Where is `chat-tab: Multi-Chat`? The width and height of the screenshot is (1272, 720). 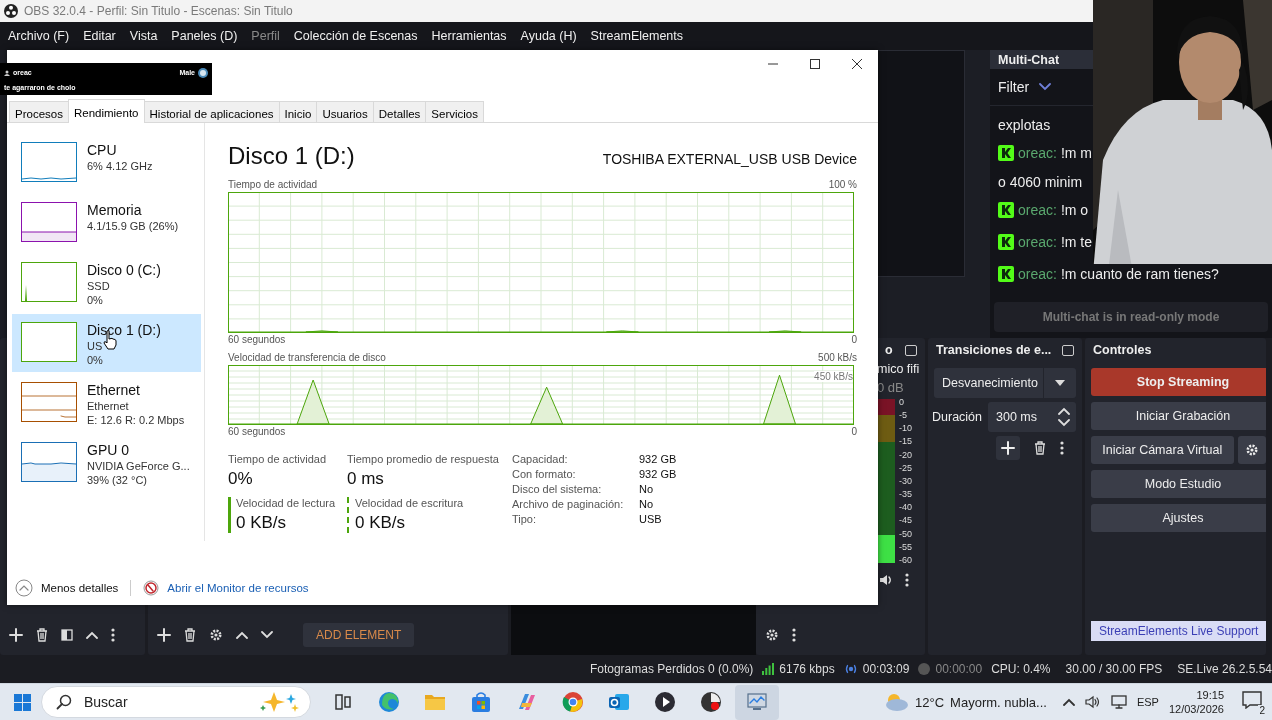
chat-tab: Multi-Chat is located at coordinates (1041, 59).